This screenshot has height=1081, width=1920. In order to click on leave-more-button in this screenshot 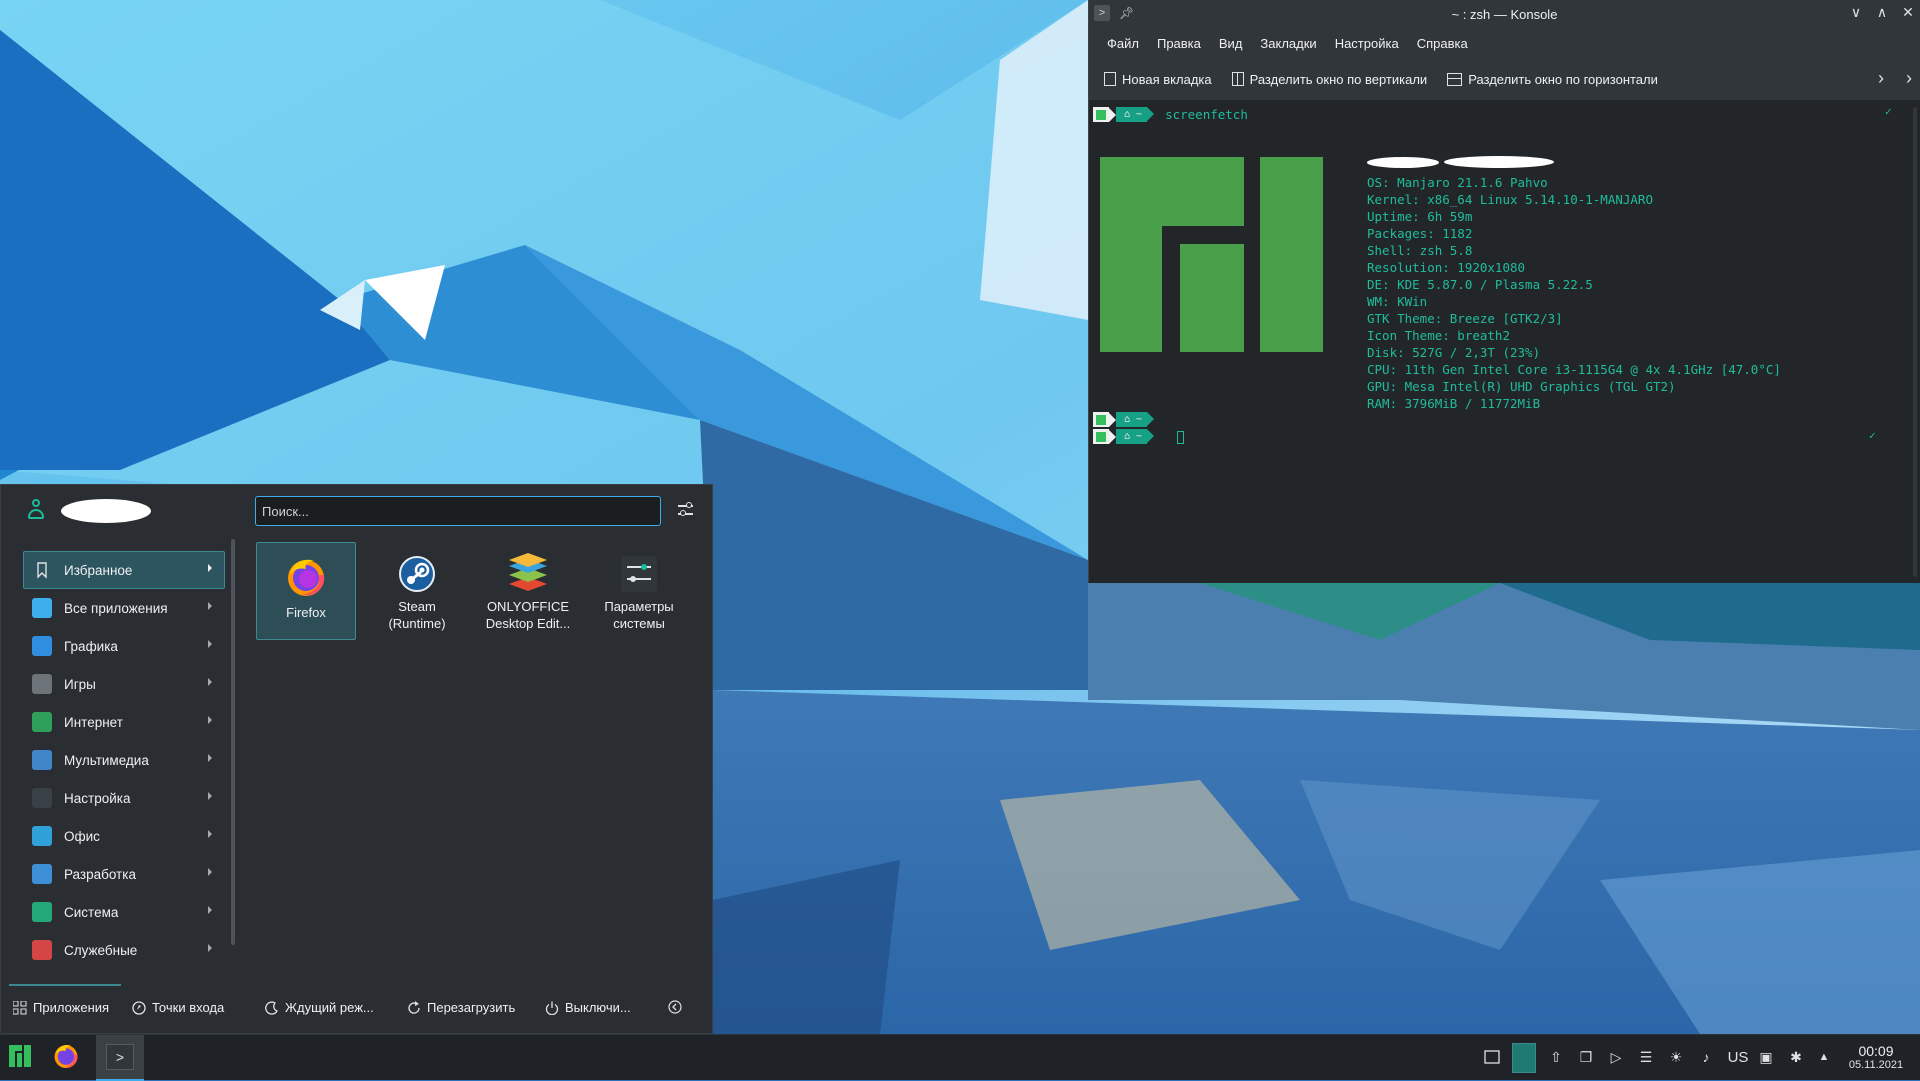, I will do `click(675, 1007)`.